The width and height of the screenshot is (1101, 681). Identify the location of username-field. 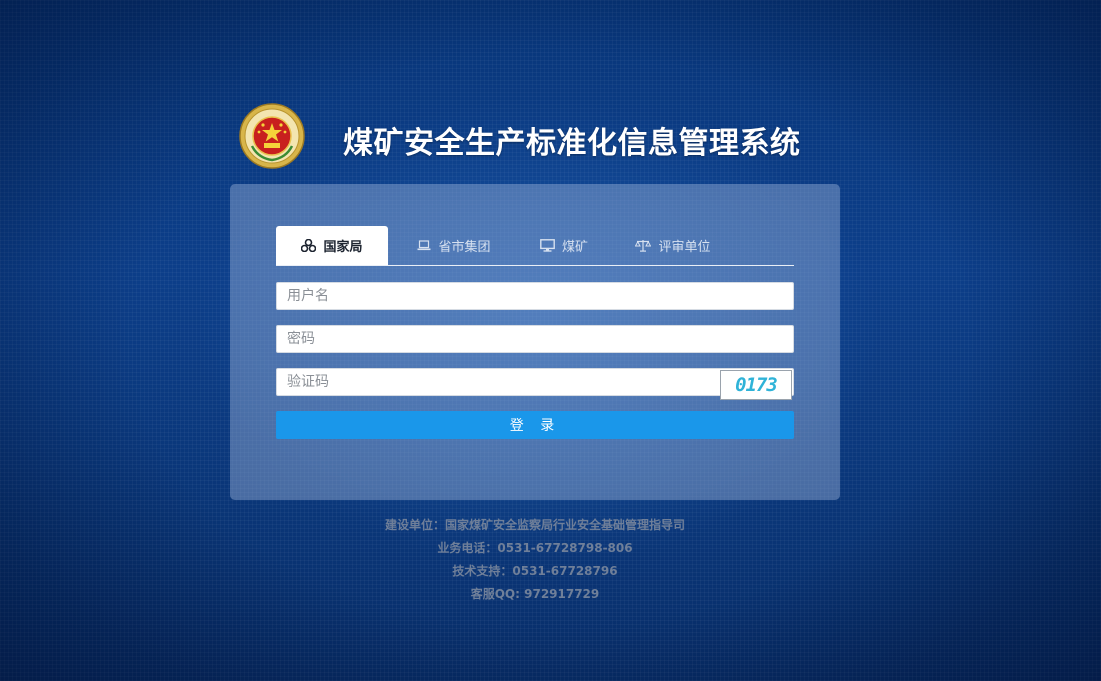
(535, 296).